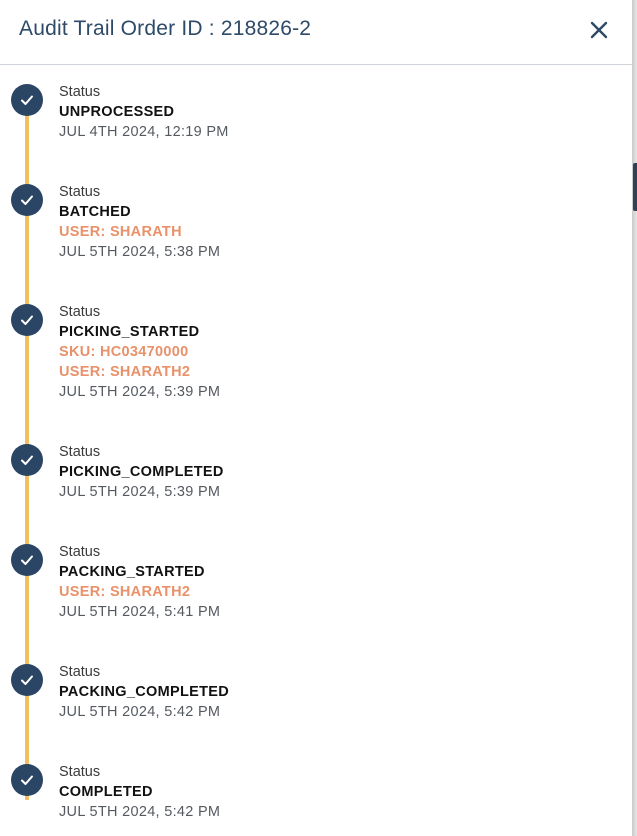  I want to click on close-icon, so click(599, 30).